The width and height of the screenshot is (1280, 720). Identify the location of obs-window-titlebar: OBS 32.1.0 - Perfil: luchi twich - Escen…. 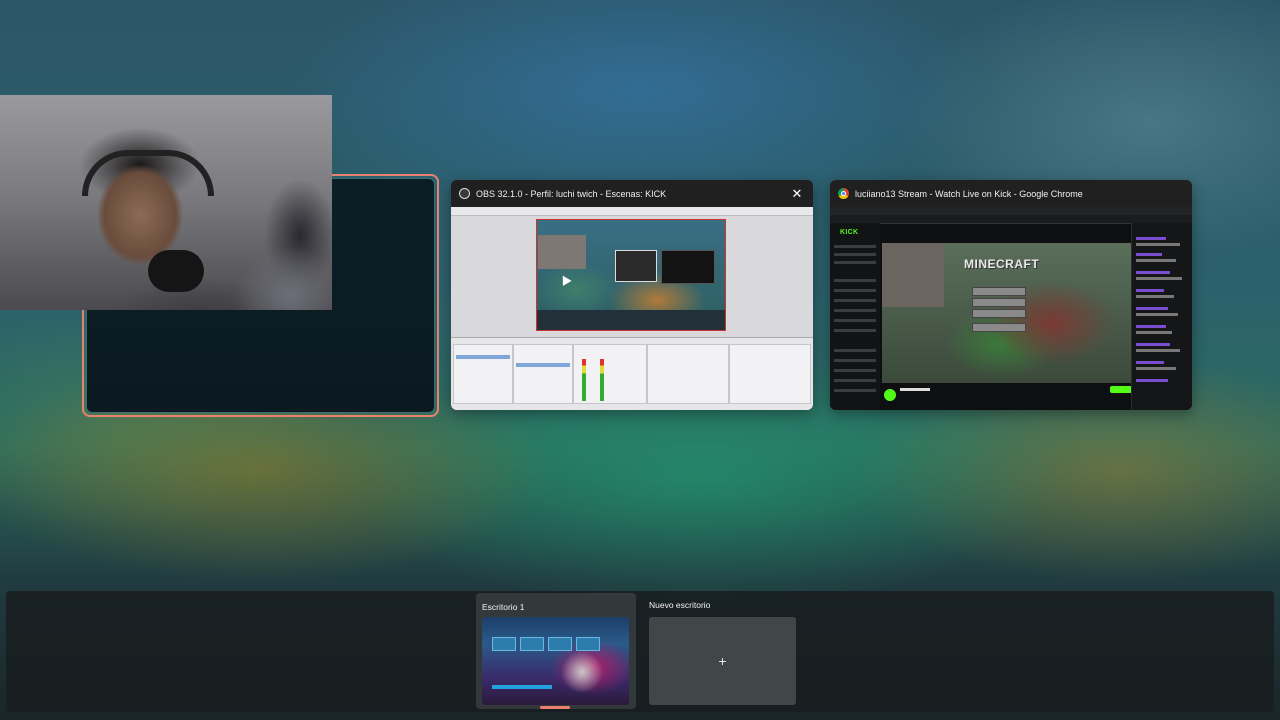
(632, 193).